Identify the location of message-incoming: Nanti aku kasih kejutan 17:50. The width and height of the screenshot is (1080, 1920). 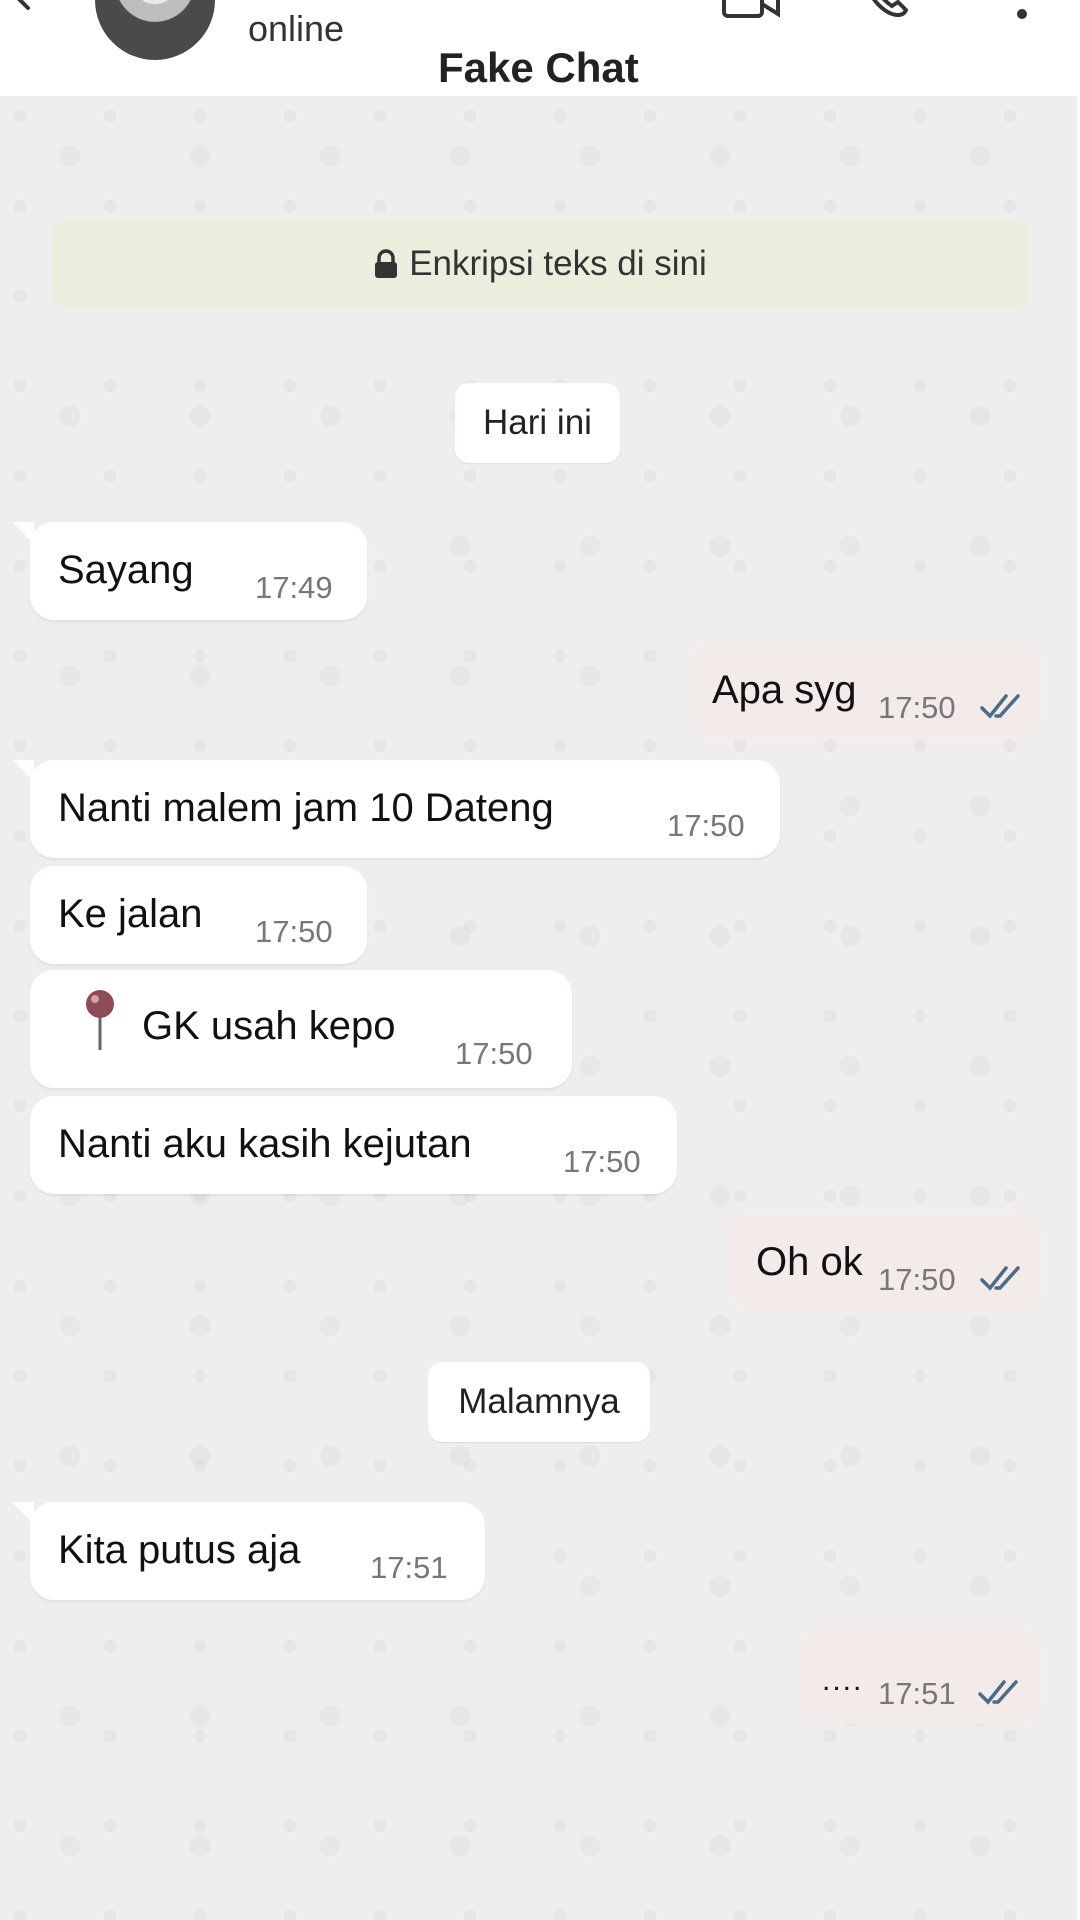
(353, 1145).